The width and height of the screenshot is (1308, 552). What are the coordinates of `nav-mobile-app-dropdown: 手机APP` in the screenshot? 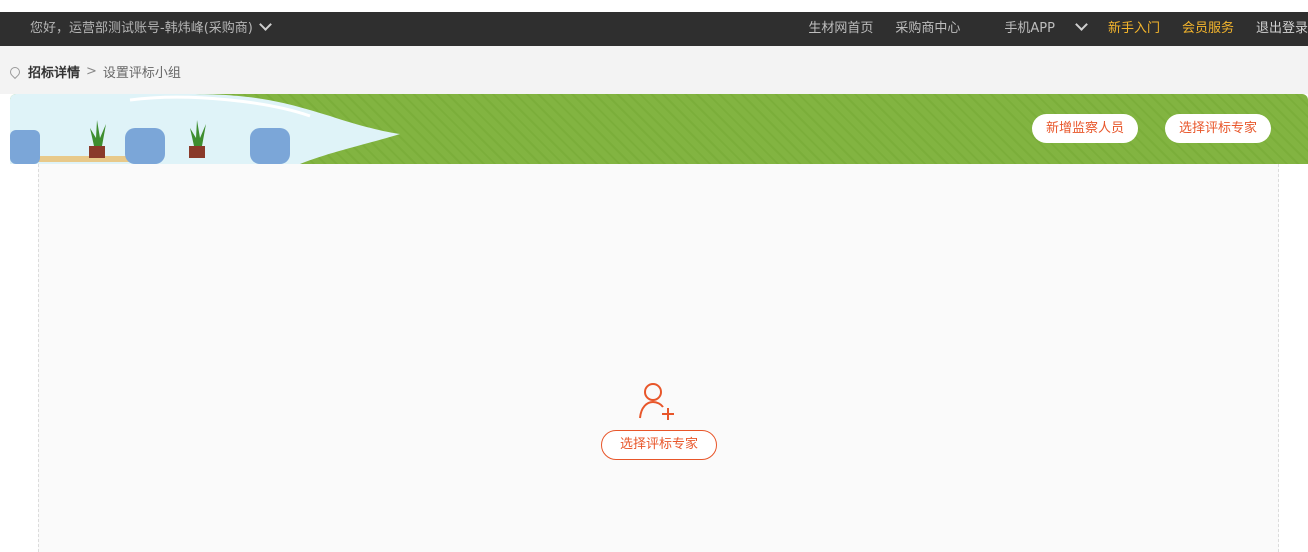 It's located at (1035, 29).